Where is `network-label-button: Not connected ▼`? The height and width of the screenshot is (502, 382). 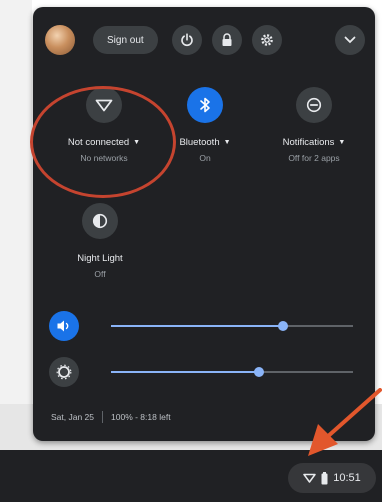 network-label-button: Not connected ▼ is located at coordinates (104, 142).